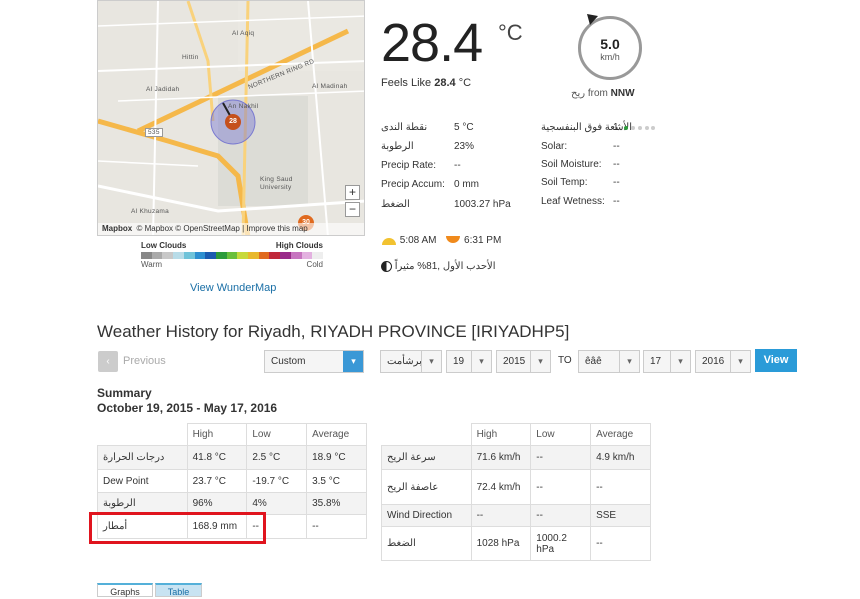 This screenshot has height=599, width=860. I want to click on zoom-in-button: +, so click(352, 192).